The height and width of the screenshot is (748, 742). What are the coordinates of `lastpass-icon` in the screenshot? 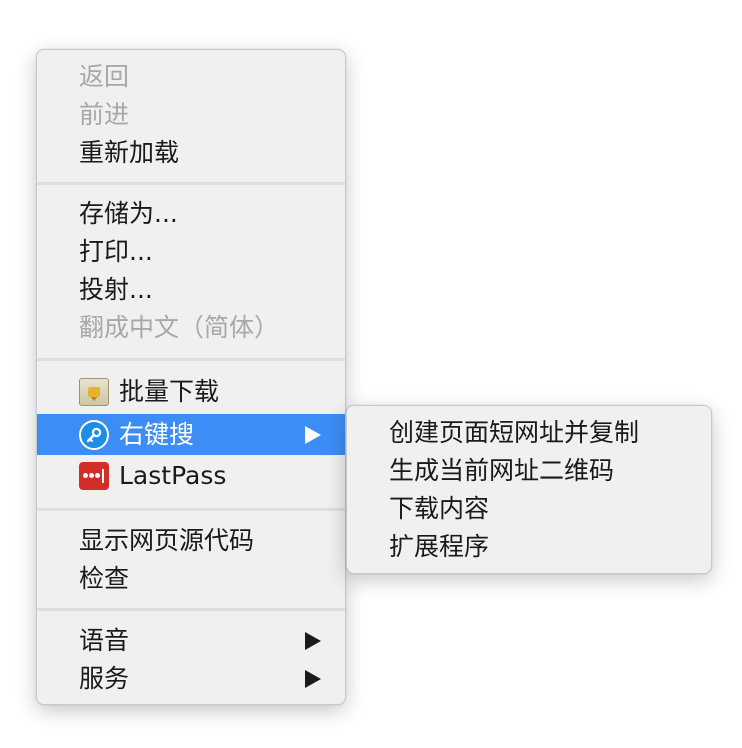 It's located at (94, 476).